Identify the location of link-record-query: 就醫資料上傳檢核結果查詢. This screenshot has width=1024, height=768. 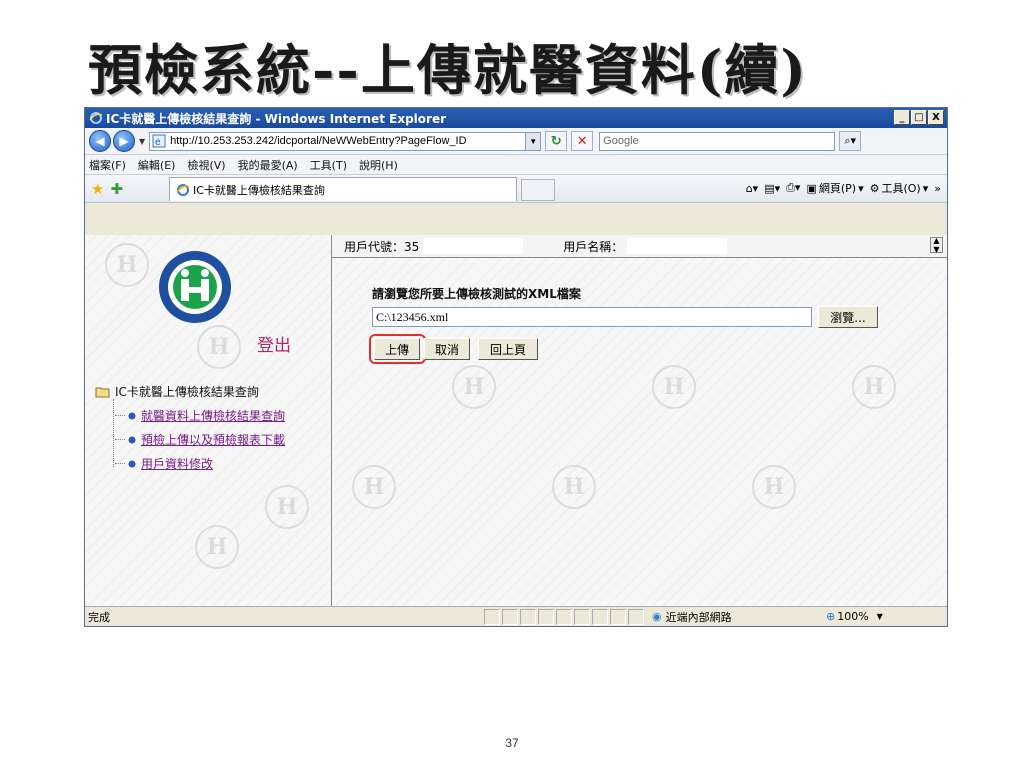
(213, 415).